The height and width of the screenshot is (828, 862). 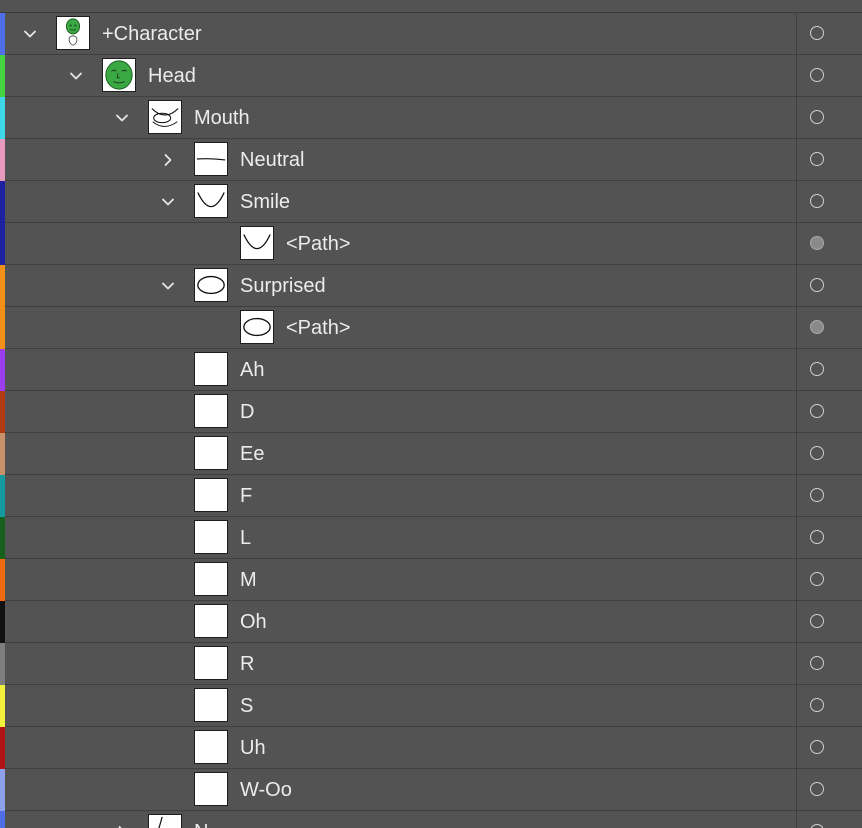 What do you see at coordinates (431, 76) in the screenshot?
I see `layer-row: Head` at bounding box center [431, 76].